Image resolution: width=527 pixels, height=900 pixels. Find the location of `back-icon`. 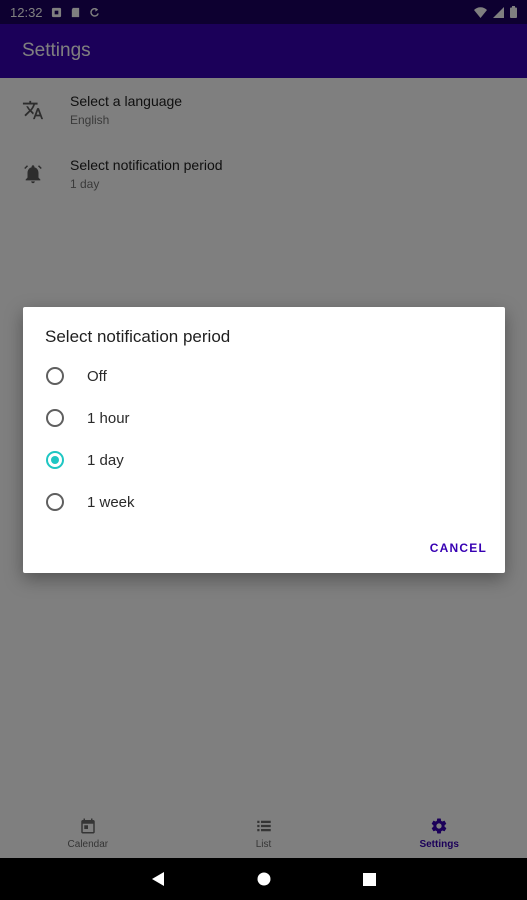

back-icon is located at coordinates (158, 879).